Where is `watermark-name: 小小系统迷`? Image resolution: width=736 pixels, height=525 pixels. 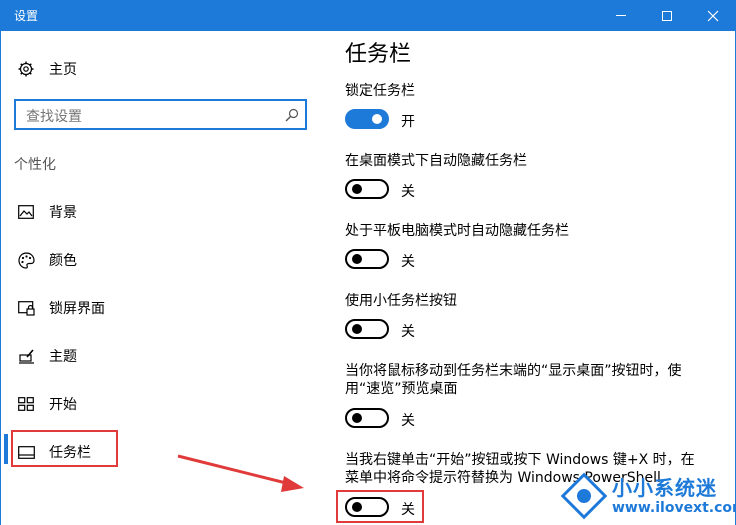 watermark-name: 小小系统迷 is located at coordinates (664, 488).